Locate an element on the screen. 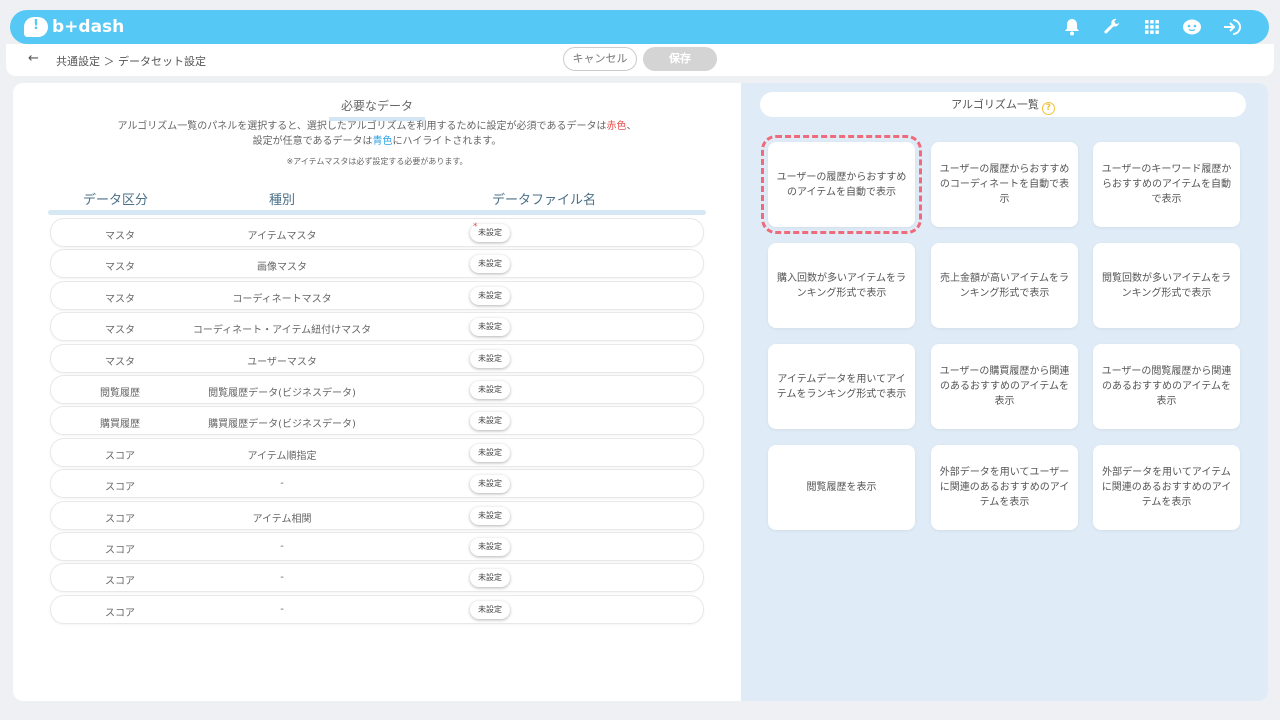 The height and width of the screenshot is (720, 1280). app-logo: b+dash is located at coordinates (74, 27).